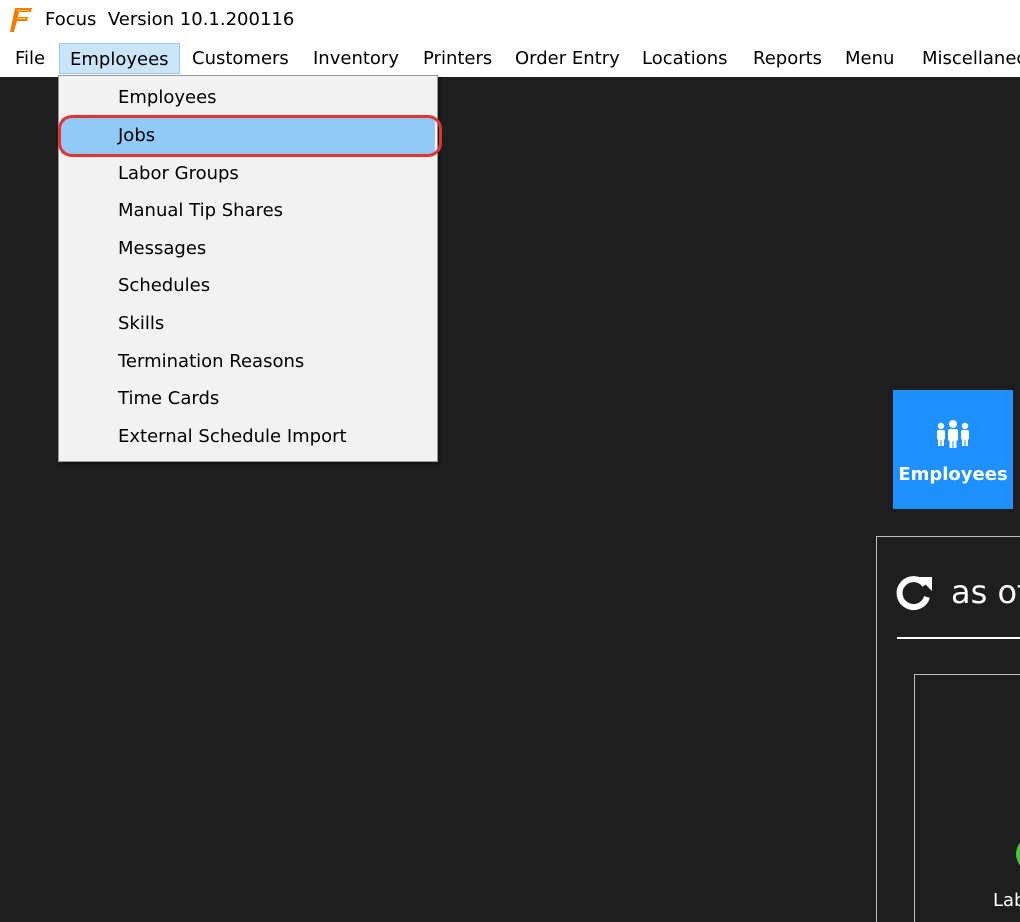  I want to click on menu-item-label: Manual Tip Shares, so click(201, 210).